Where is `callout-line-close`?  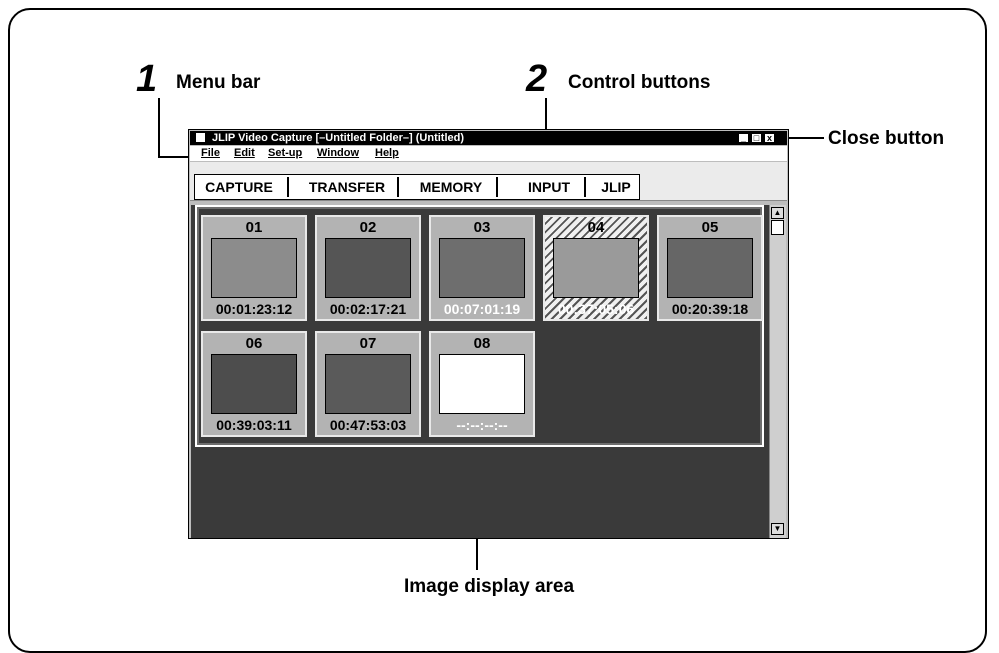
callout-line-close is located at coordinates (804, 138).